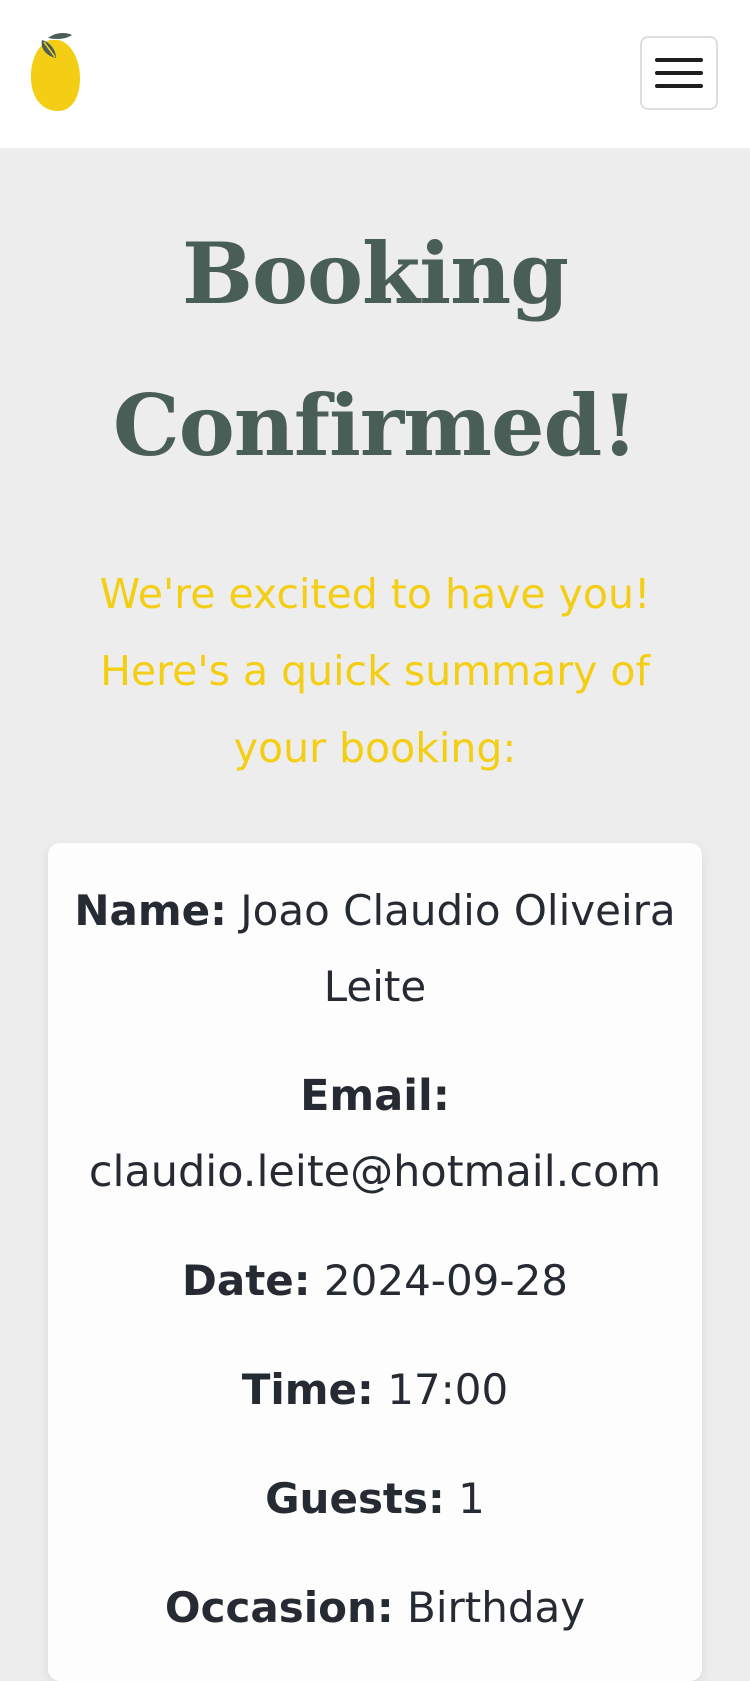 The height and width of the screenshot is (1681, 750). I want to click on page-title: Booking Confirmed!, so click(375, 349).